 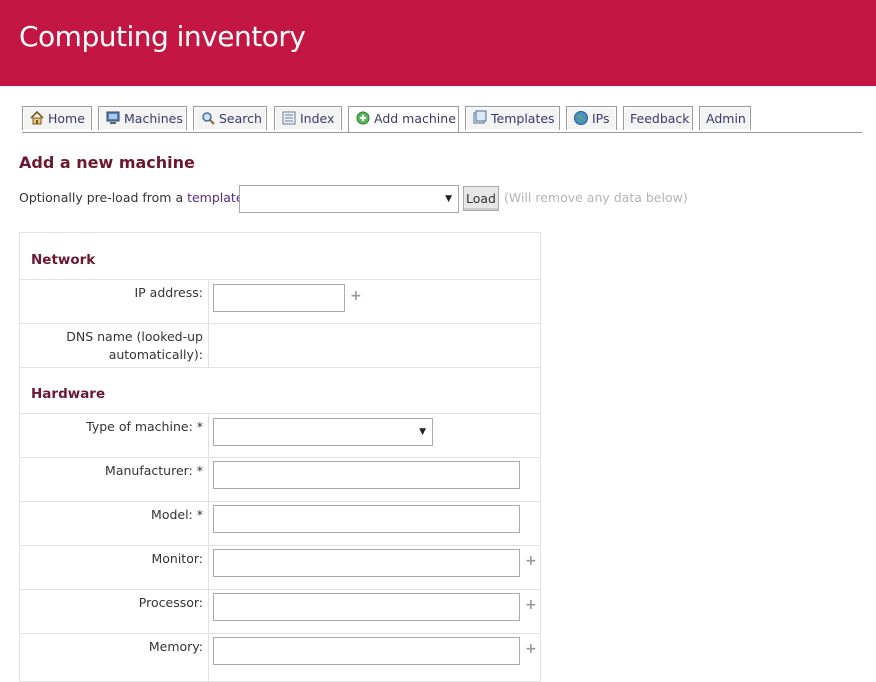 What do you see at coordinates (154, 470) in the screenshot?
I see `manufacturer-label: Manufacturer: *` at bounding box center [154, 470].